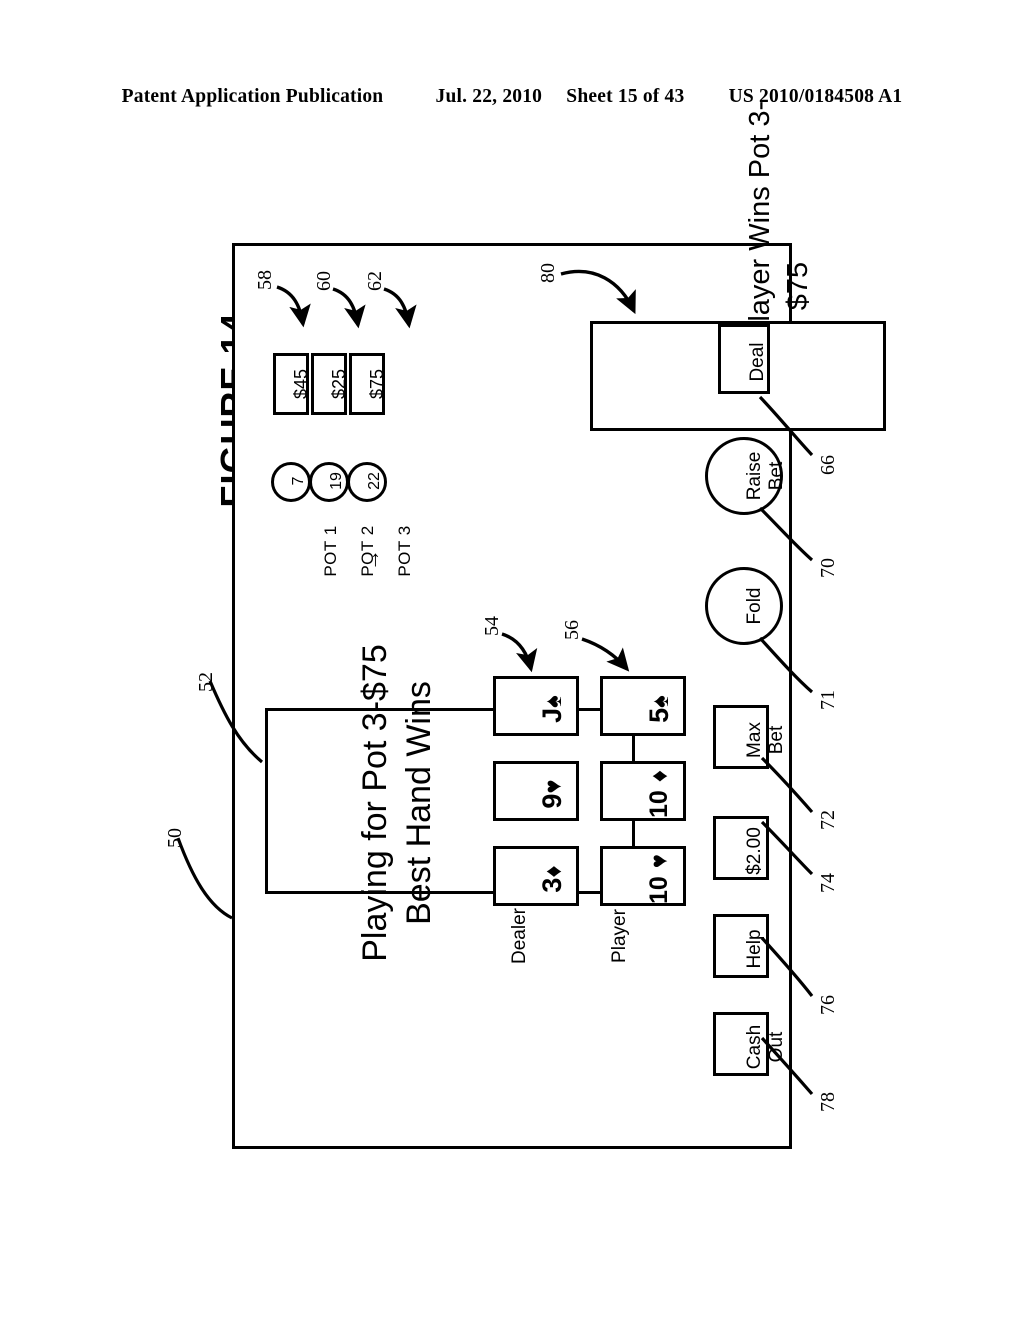  I want to click on pot-3-amount: $75, so click(368, 384).